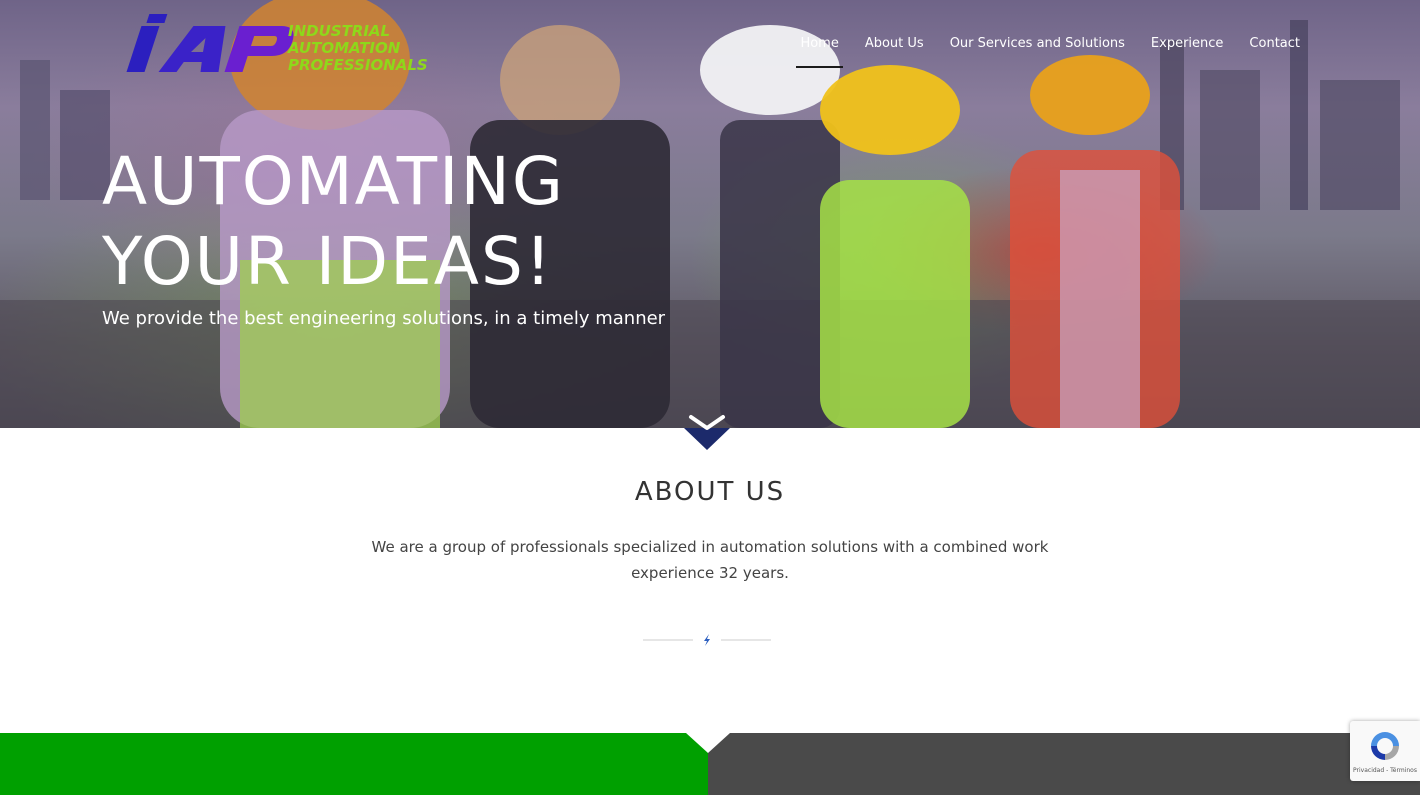 The height and width of the screenshot is (795, 1420). I want to click on nav-contact: Contact, so click(1274, 43).